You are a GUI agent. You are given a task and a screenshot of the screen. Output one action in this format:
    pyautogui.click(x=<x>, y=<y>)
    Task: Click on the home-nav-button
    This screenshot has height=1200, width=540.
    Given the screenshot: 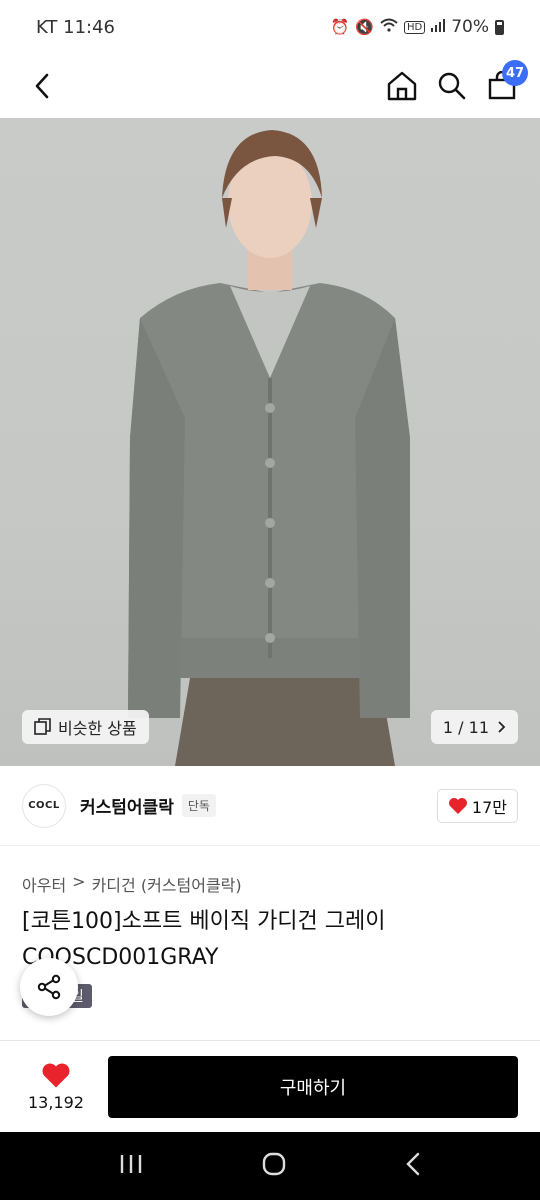 What is the action you would take?
    pyautogui.click(x=274, y=1166)
    